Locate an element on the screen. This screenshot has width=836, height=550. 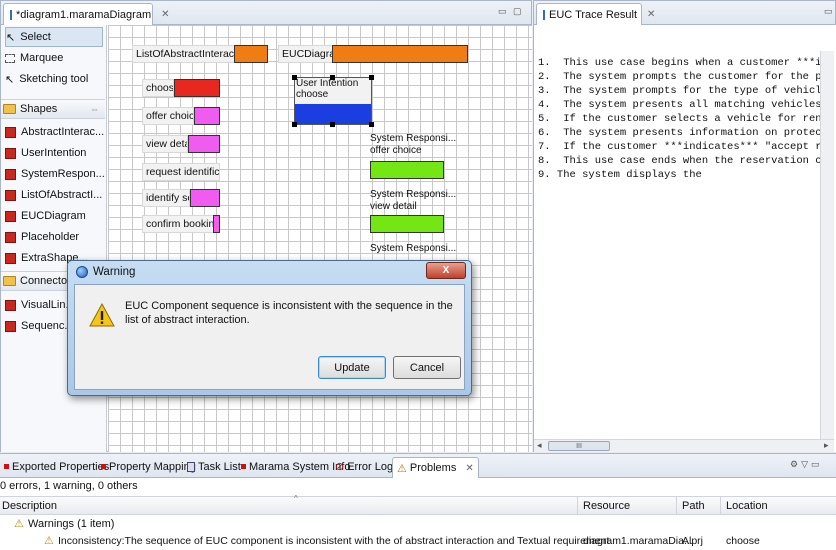
interaction-node: offer choice is located at coordinates (168, 116).